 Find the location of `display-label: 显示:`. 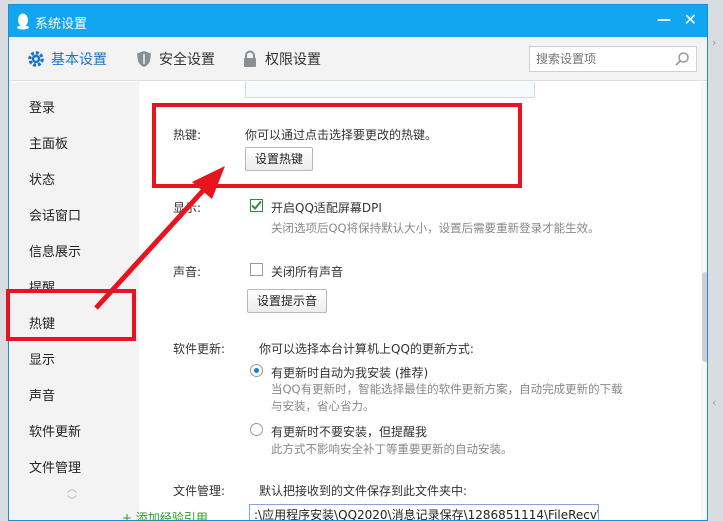

display-label: 显示: is located at coordinates (187, 208).